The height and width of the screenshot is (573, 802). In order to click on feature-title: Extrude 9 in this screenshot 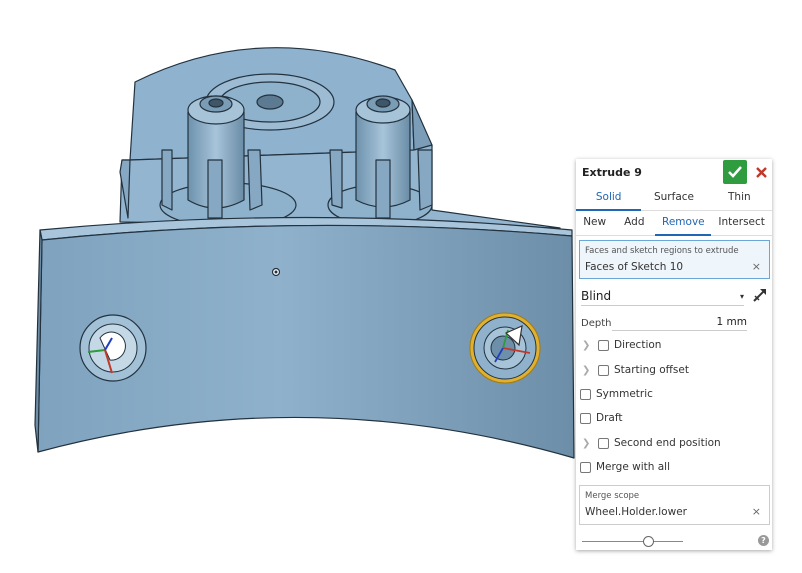, I will do `click(612, 172)`.